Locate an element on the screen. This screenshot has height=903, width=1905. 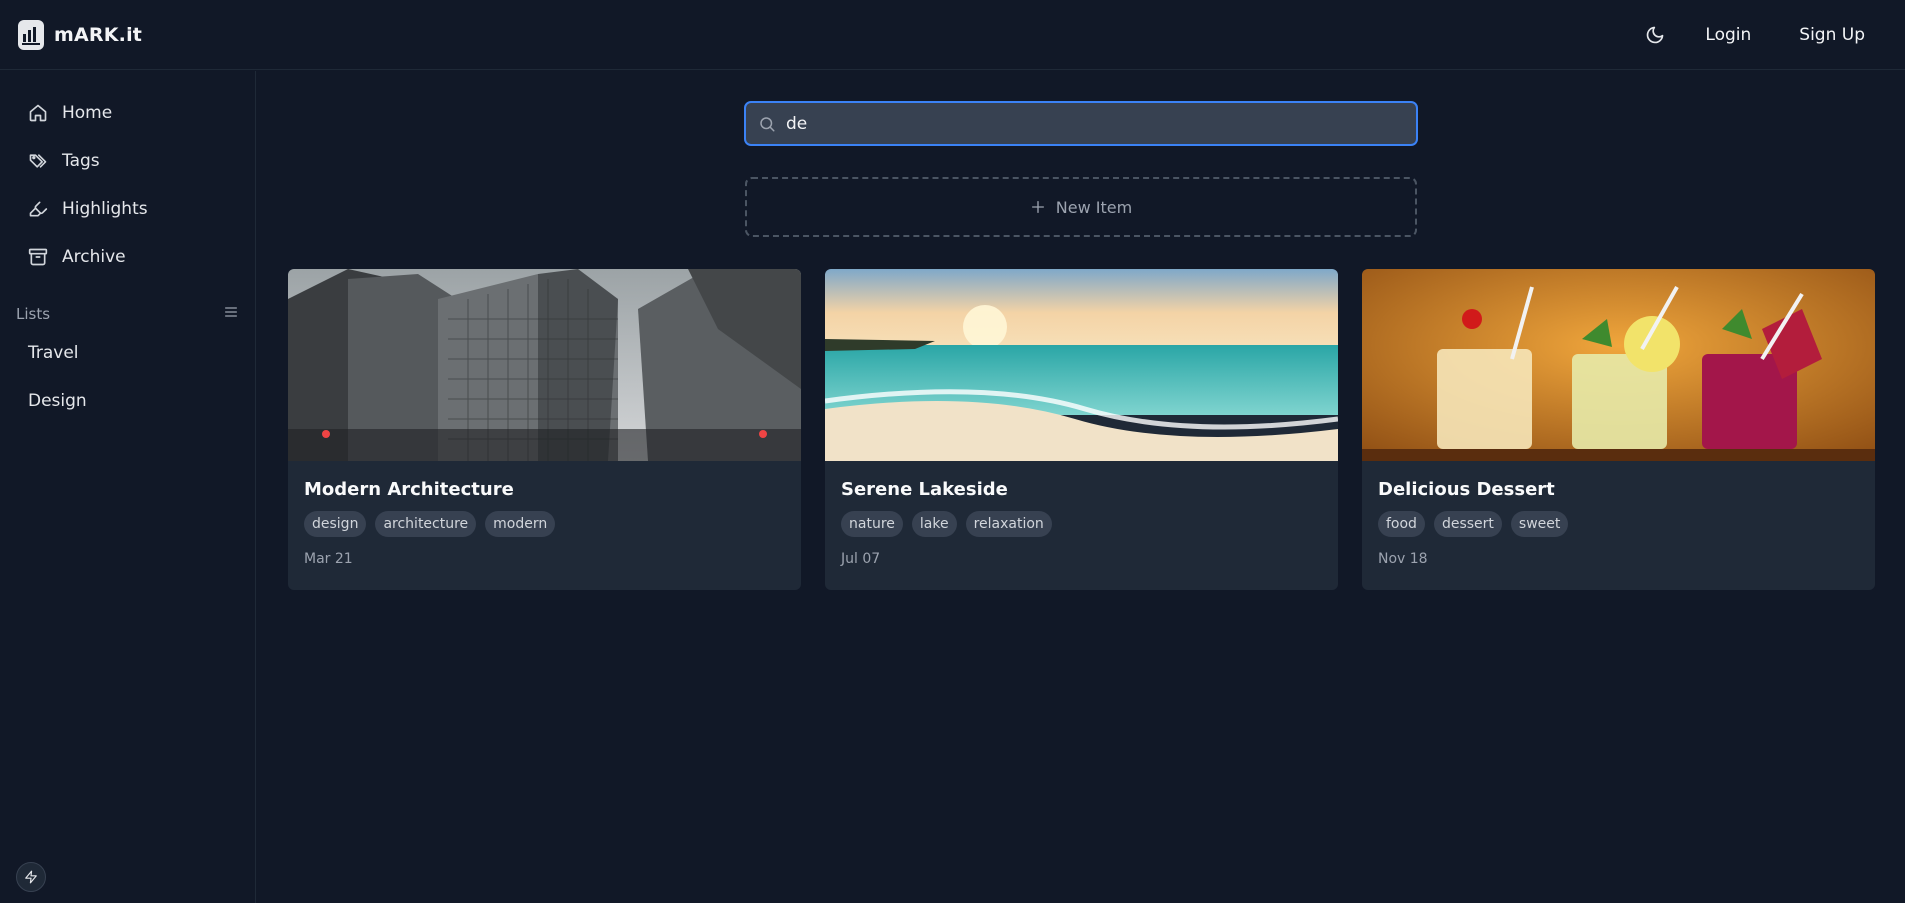
top-bar: mARK.it Login Sign Up is located at coordinates (952, 35).